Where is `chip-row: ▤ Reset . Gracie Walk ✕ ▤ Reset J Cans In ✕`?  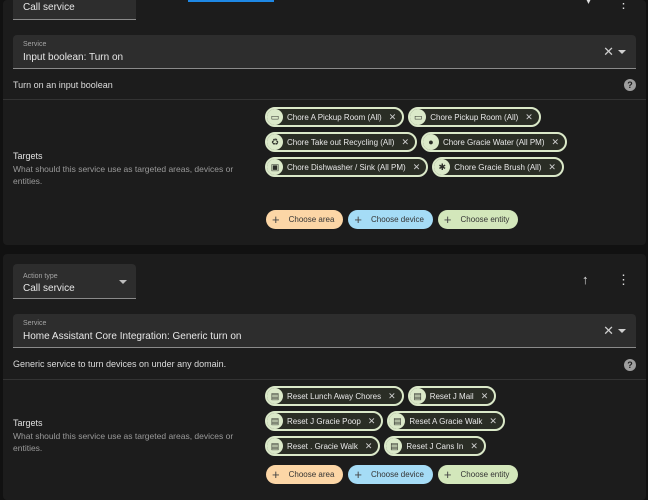
chip-row: ▤ Reset . Gracie Walk ✕ ▤ Reset J Cans In ✕ is located at coordinates (437, 446).